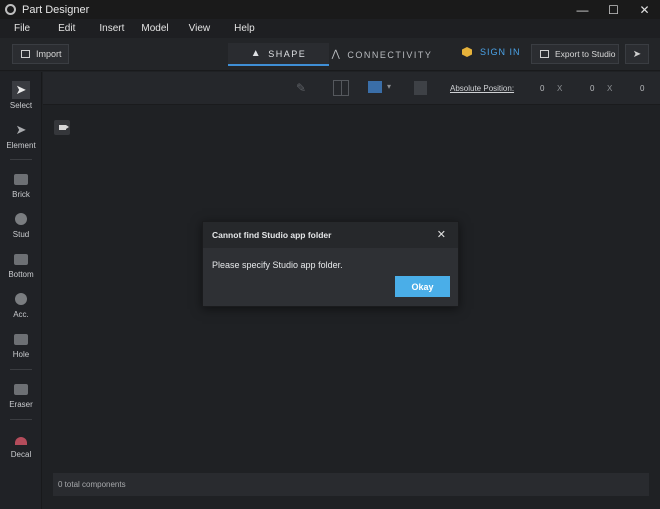  I want to click on tab-shape-label: SHAPE, so click(287, 53).